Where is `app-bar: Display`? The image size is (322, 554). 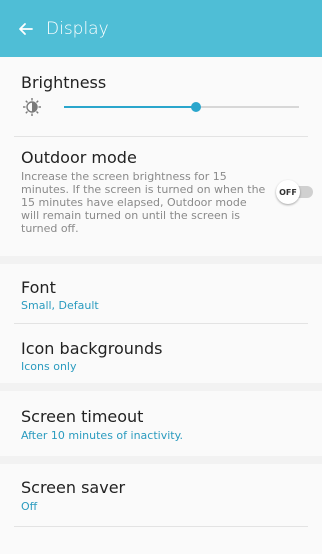 app-bar: Display is located at coordinates (161, 28).